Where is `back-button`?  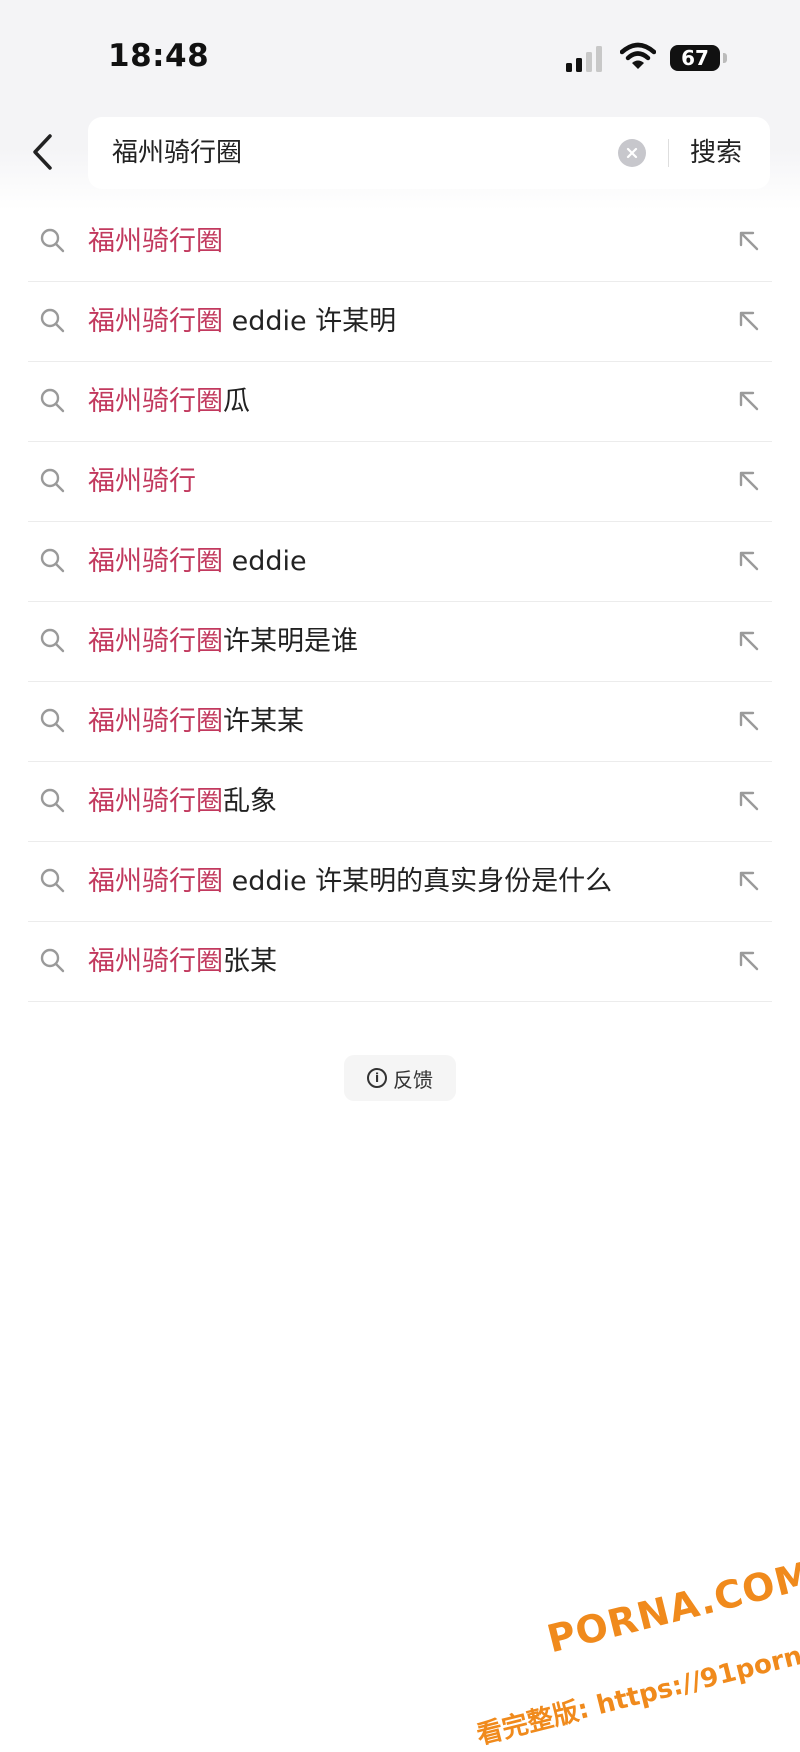
back-button is located at coordinates (42, 152).